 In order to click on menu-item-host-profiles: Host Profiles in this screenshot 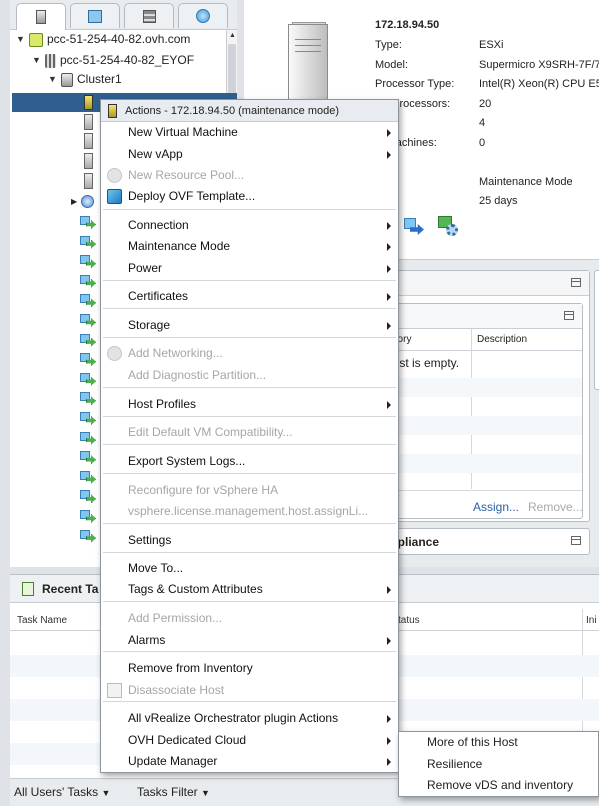, I will do `click(249, 404)`.